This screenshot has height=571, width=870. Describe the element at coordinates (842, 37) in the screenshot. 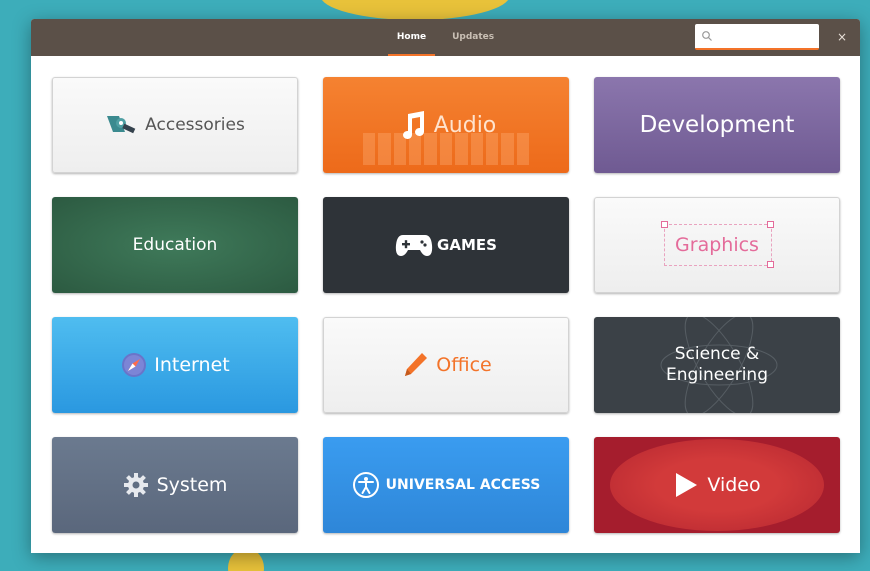

I see `close-button: ×` at that location.